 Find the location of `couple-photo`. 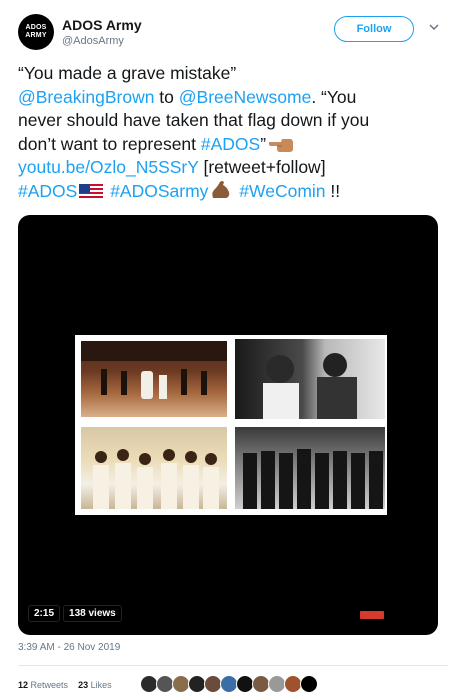

couple-photo is located at coordinates (310, 379).